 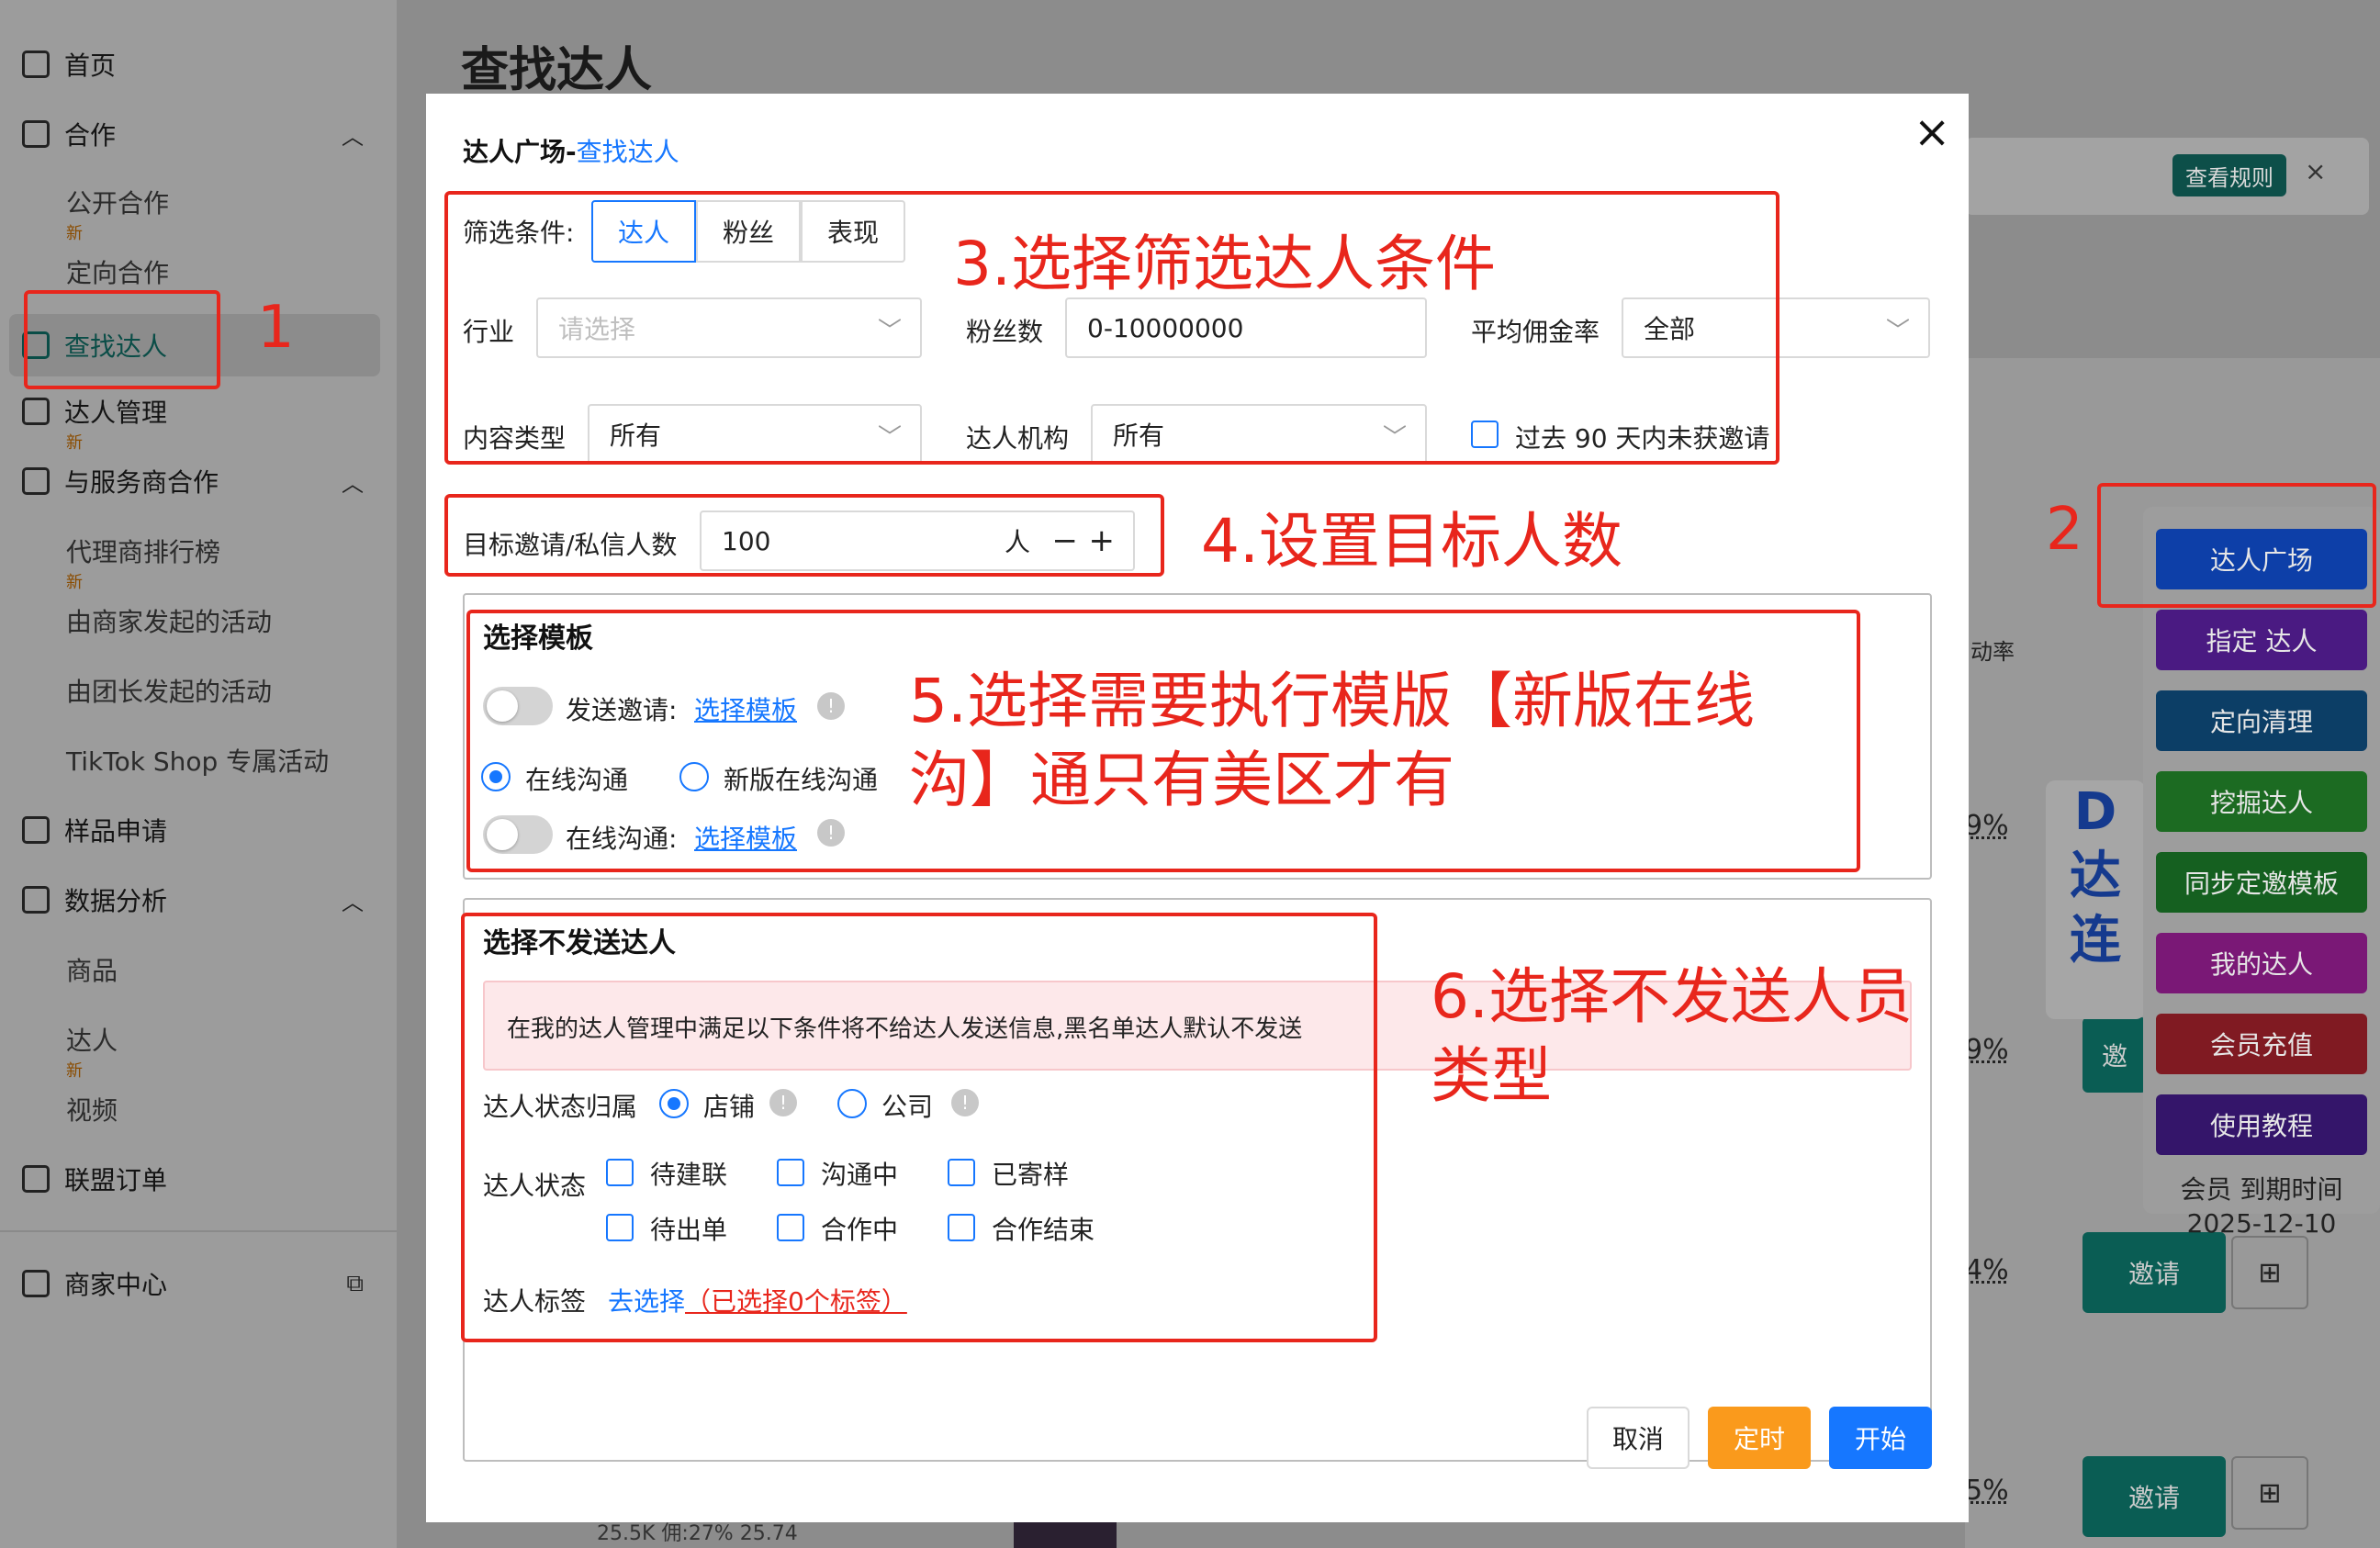 I want to click on membership-expire-label: 会员 到期时间, so click(x=2261, y=1189).